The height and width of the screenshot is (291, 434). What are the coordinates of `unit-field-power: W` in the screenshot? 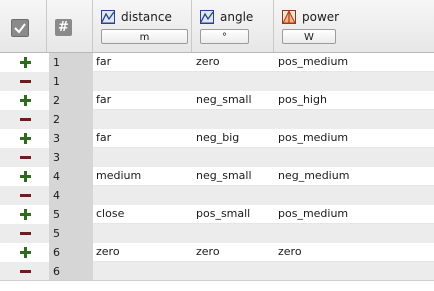 It's located at (309, 36).